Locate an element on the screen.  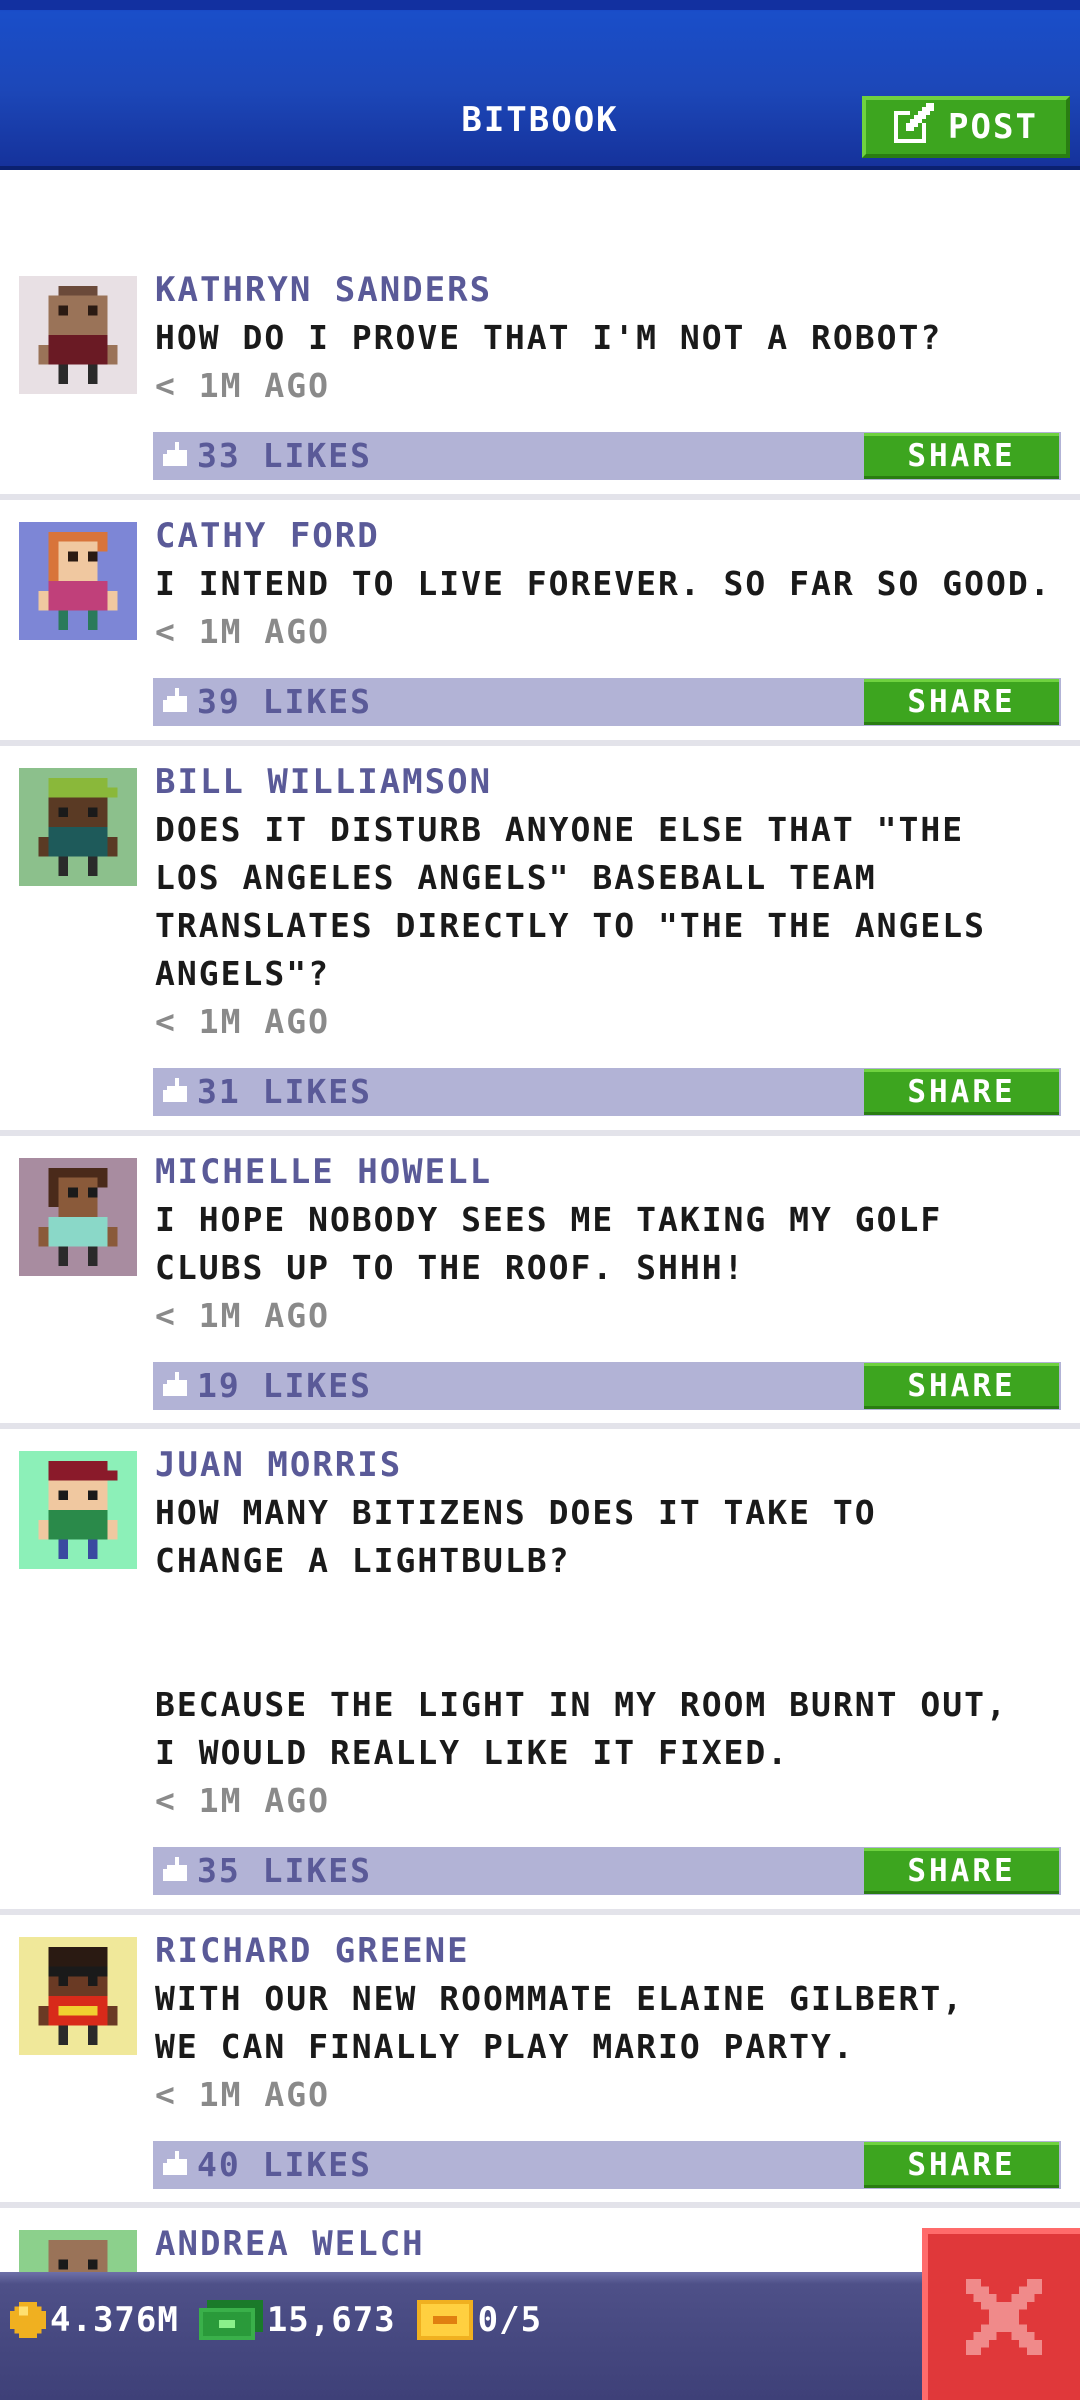
post-author: CATHY FORD is located at coordinates (607, 536).